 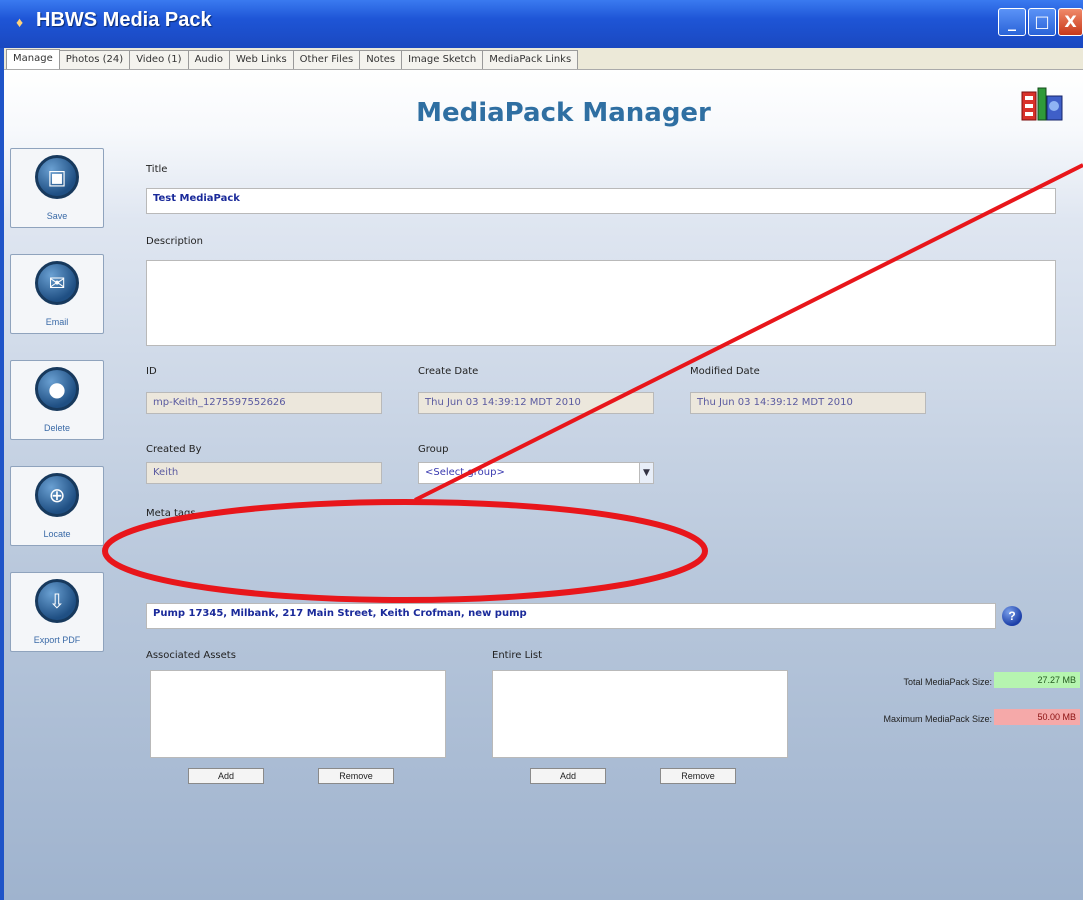 I want to click on delete-label: Delete, so click(x=56, y=428).